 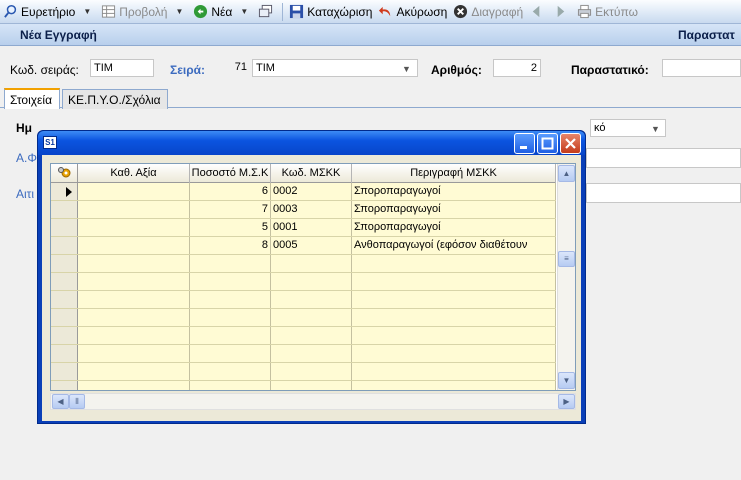 I want to click on document-field, so click(x=701, y=68).